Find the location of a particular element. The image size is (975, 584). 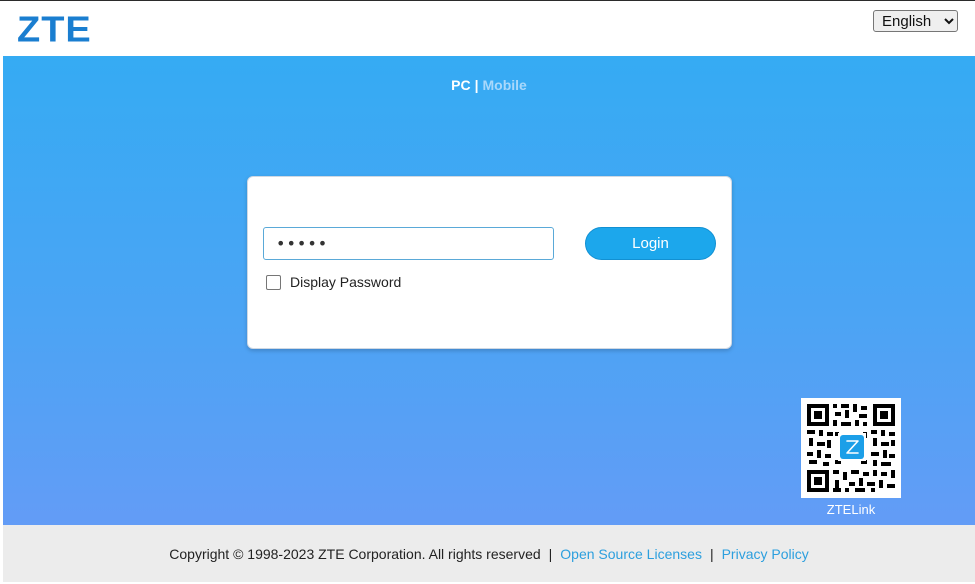

display-password-toggle: Display Password is located at coordinates (333, 282).